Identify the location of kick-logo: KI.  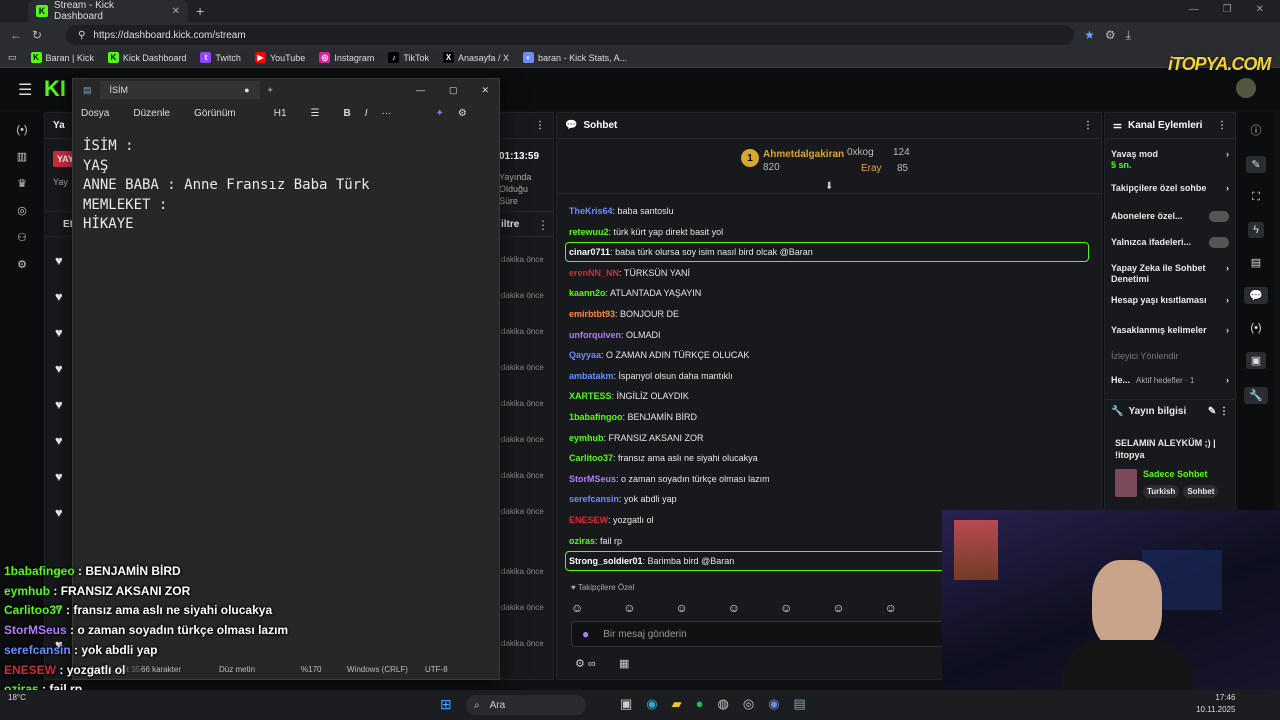
(55, 89).